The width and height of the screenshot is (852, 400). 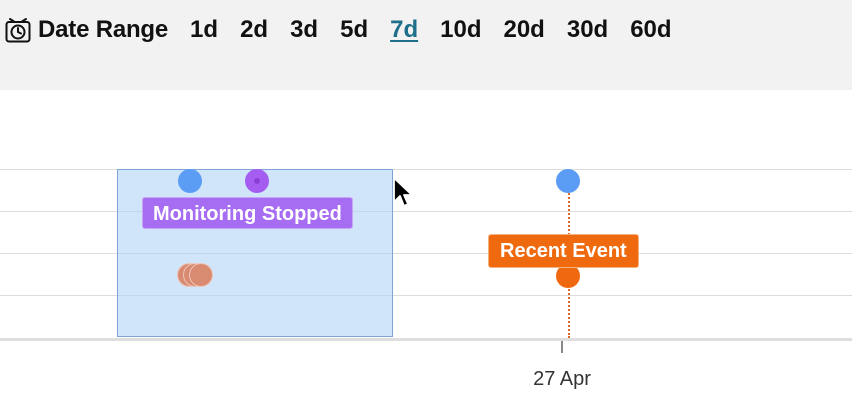 I want to click on range-option-20d: 20d, so click(x=523, y=30).